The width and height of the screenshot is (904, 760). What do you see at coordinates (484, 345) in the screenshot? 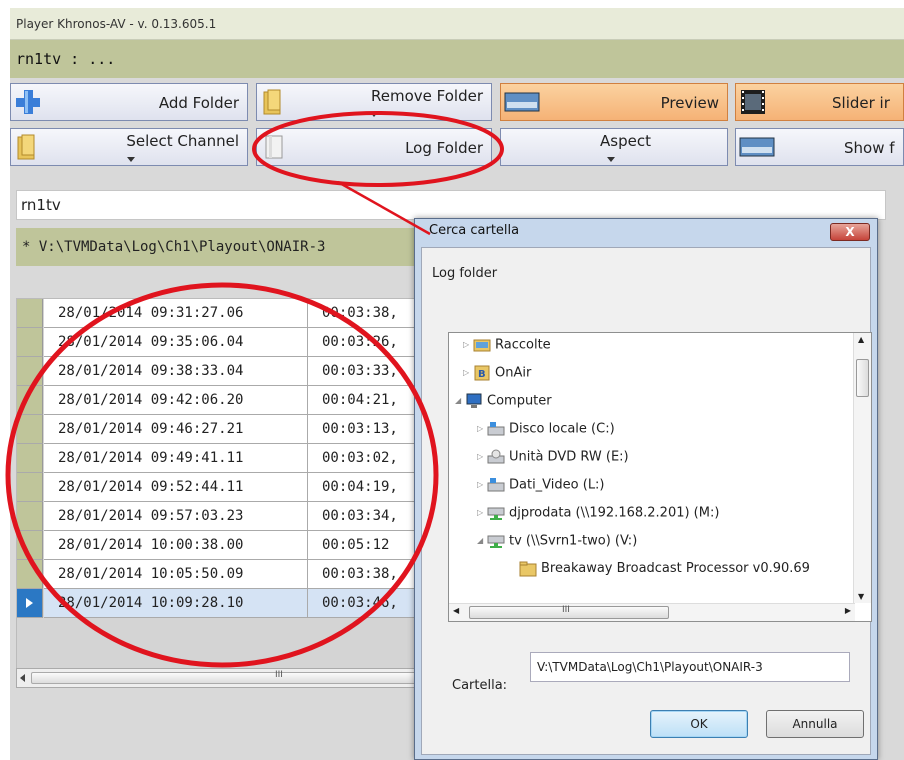
I see `library-icon` at bounding box center [484, 345].